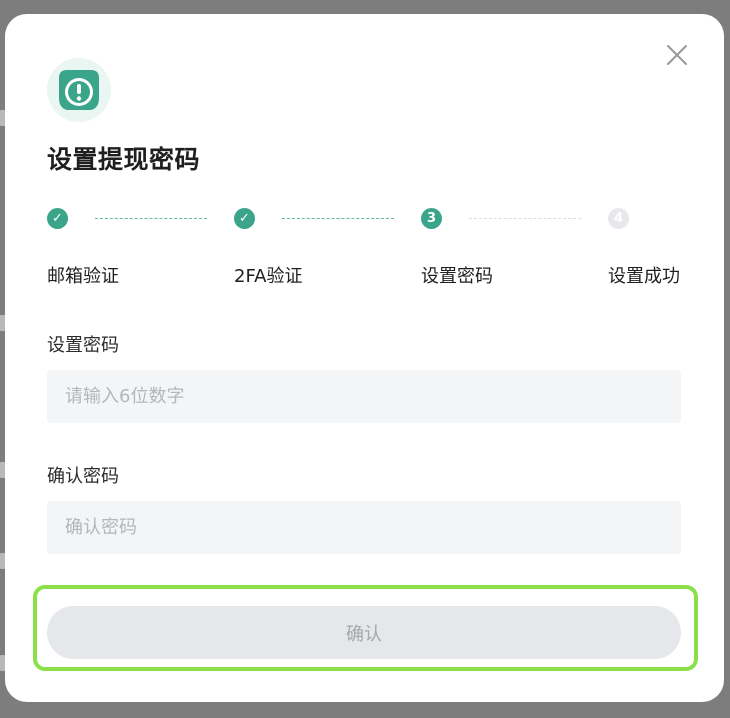 This screenshot has width=730, height=718. I want to click on step-label-set-success: 设置成功, so click(644, 276).